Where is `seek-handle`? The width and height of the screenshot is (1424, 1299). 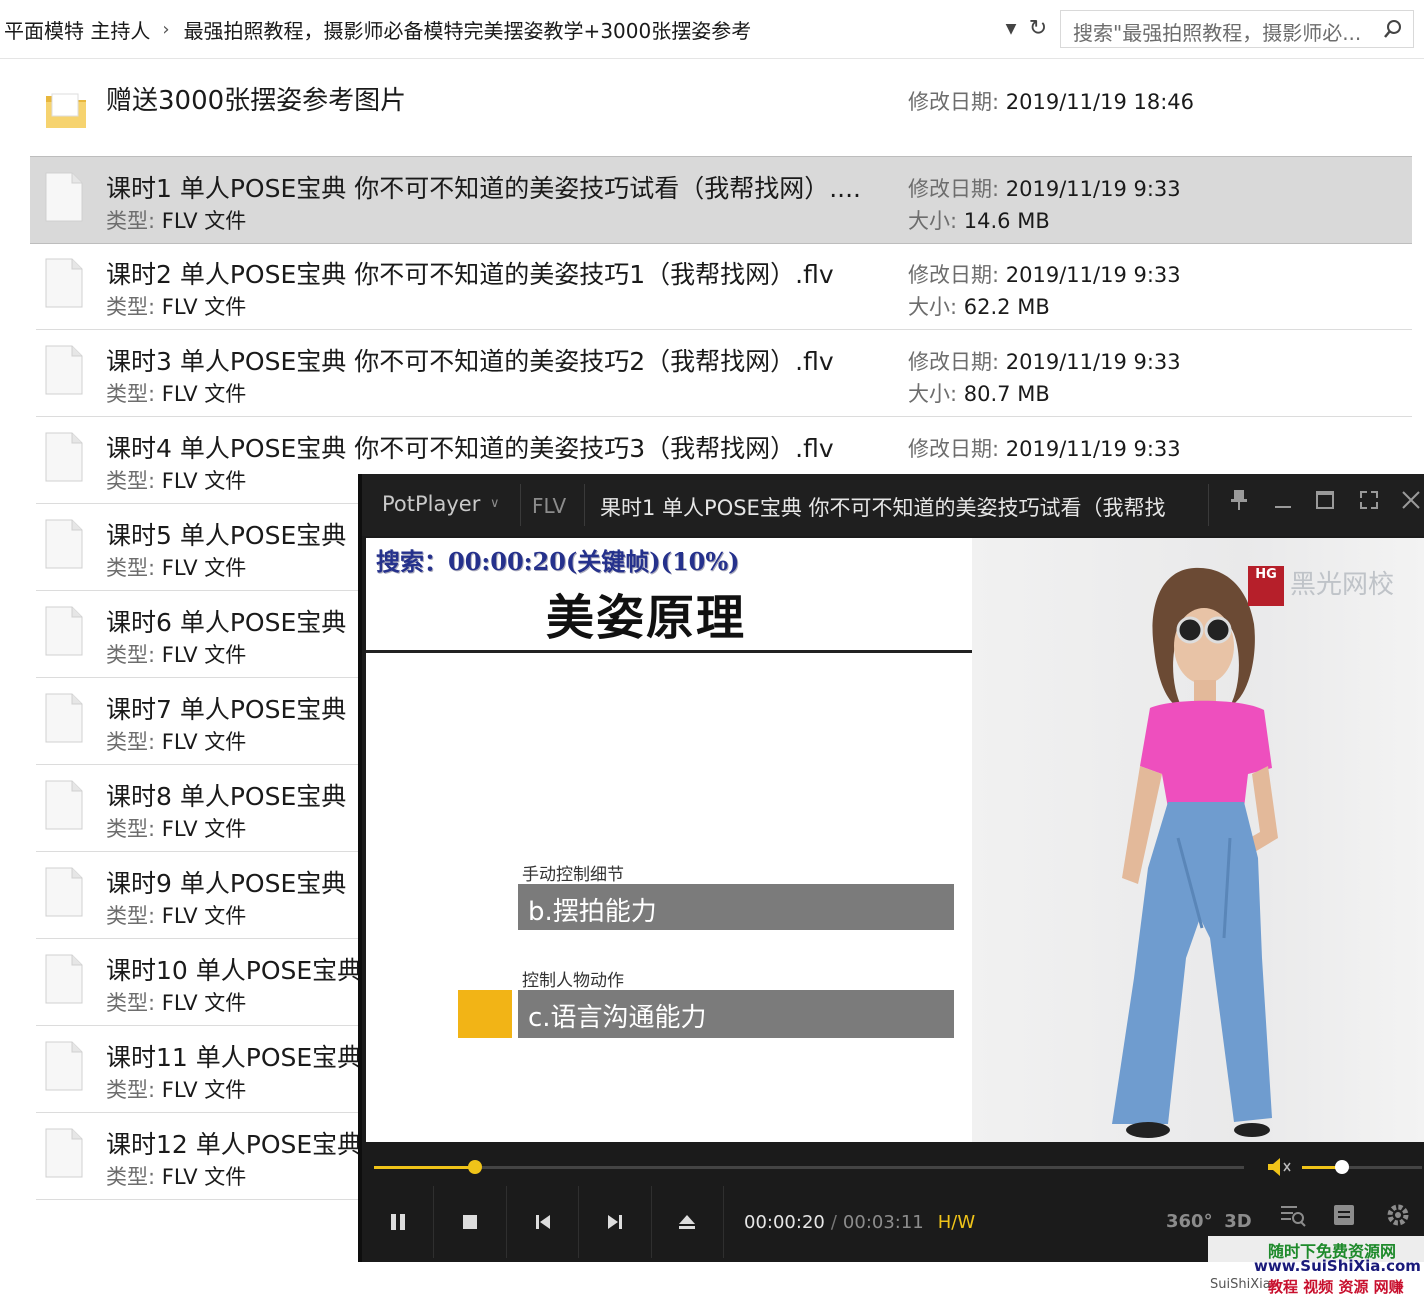
seek-handle is located at coordinates (474, 1167).